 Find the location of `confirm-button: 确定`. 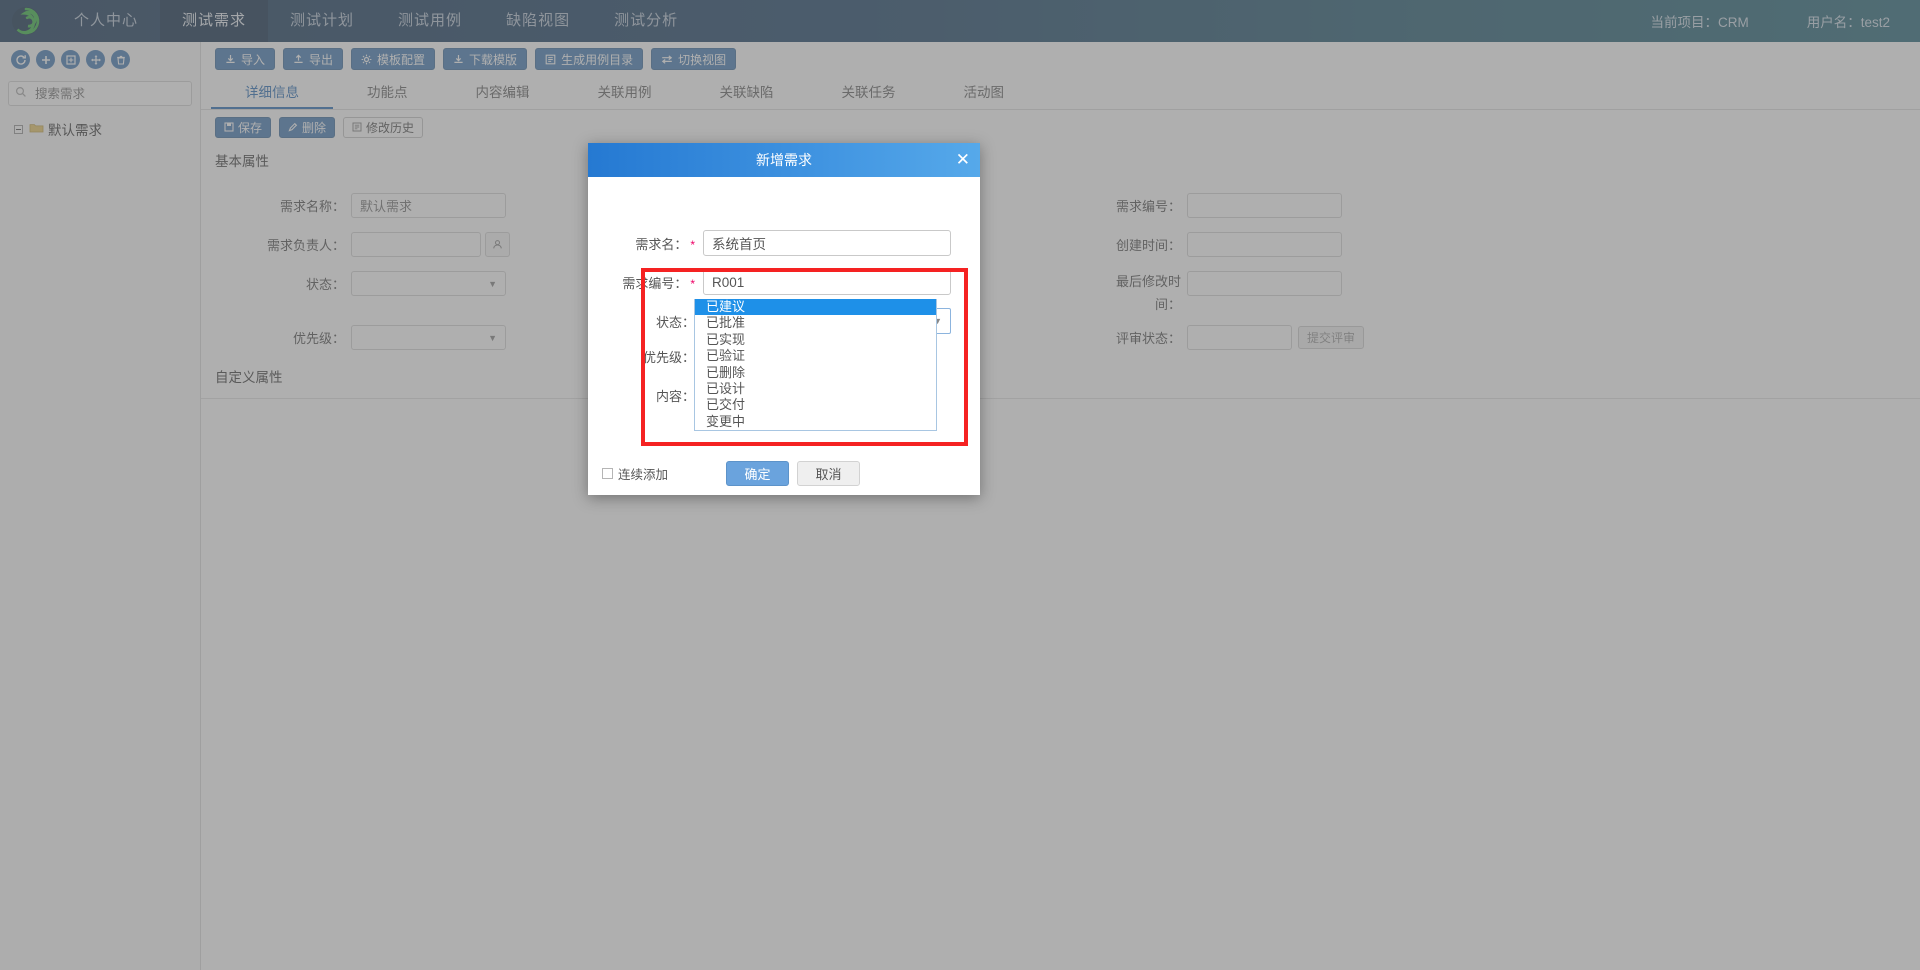

confirm-button: 确定 is located at coordinates (758, 473).